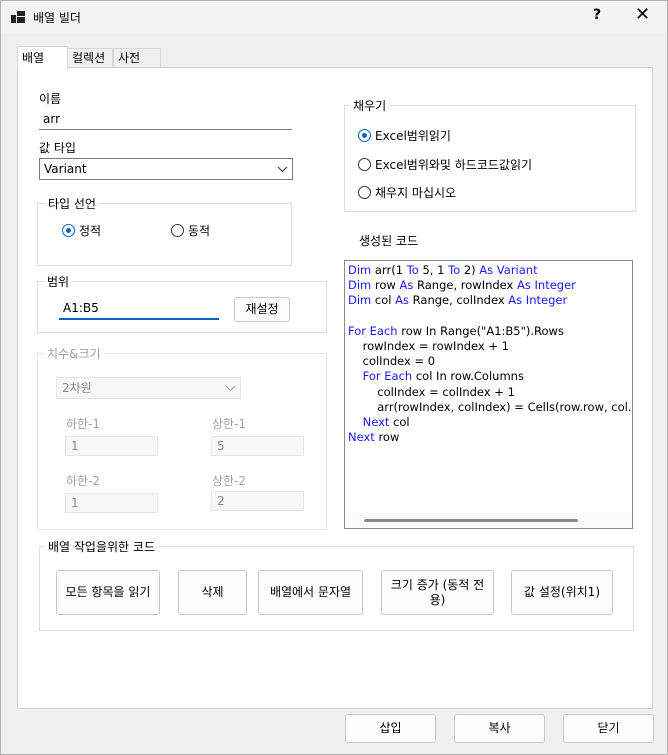 The image size is (668, 755). I want to click on code-text: 5, 1, so click(433, 270).